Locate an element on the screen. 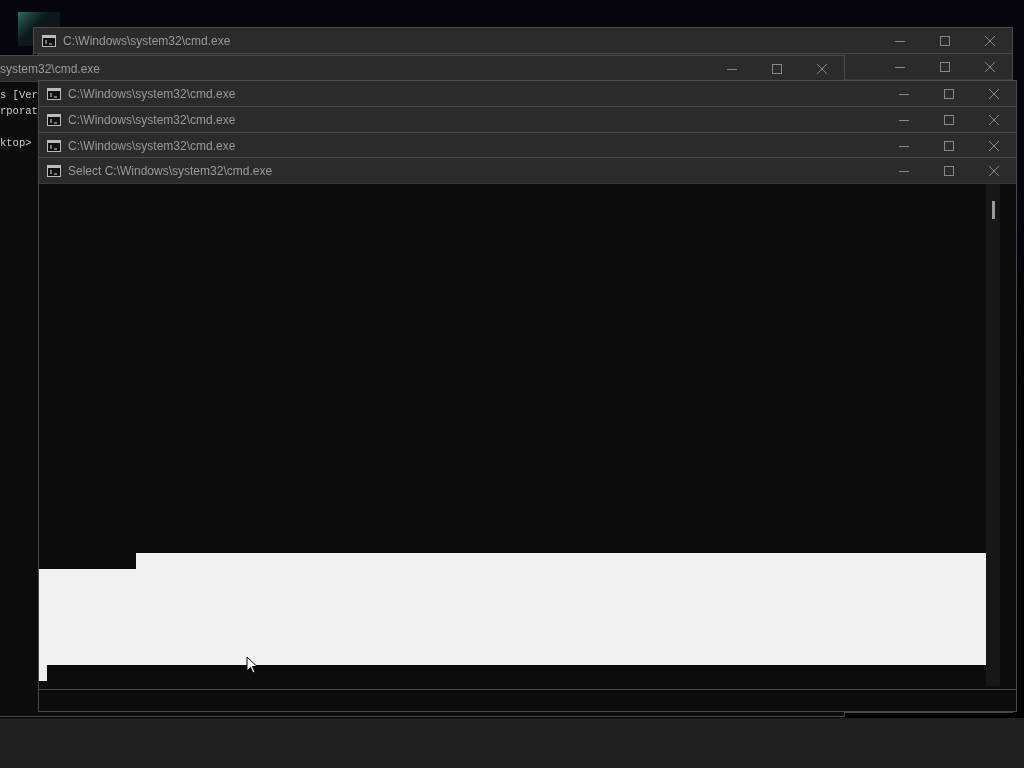  console-line: rporat is located at coordinates (19, 111).